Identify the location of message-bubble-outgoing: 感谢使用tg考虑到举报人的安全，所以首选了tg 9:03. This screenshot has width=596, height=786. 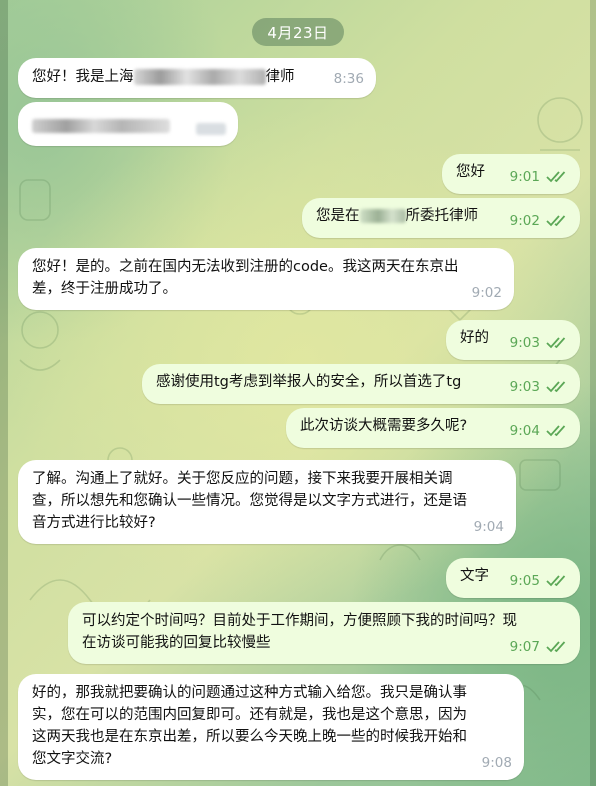
(361, 384).